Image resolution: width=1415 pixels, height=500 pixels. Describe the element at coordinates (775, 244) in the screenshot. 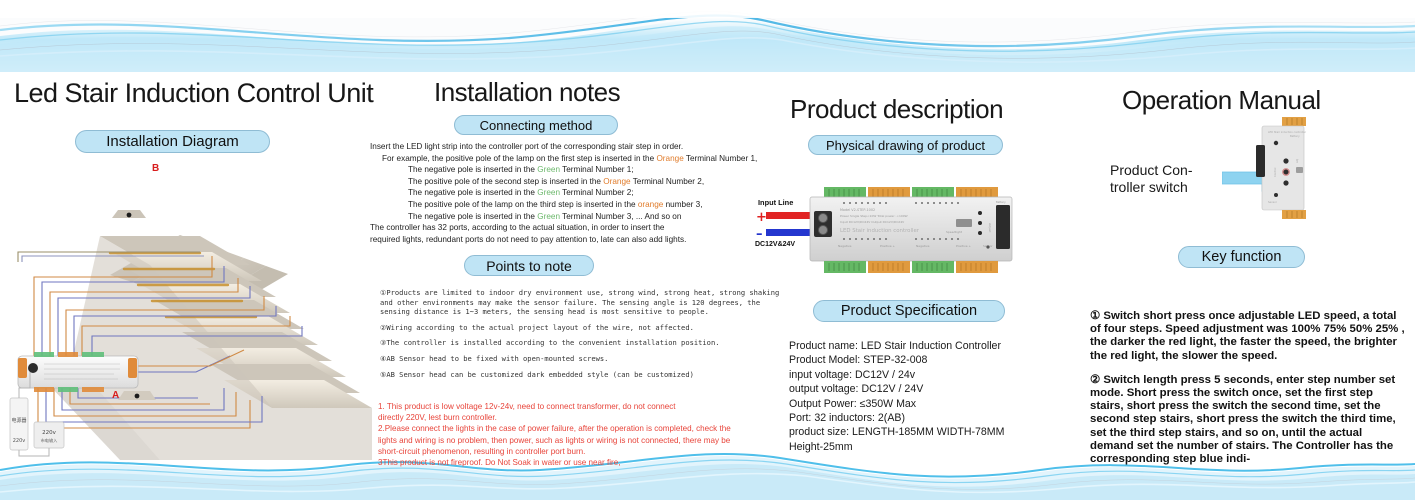

I see `input-voltage-label: DC12V&24V` at that location.